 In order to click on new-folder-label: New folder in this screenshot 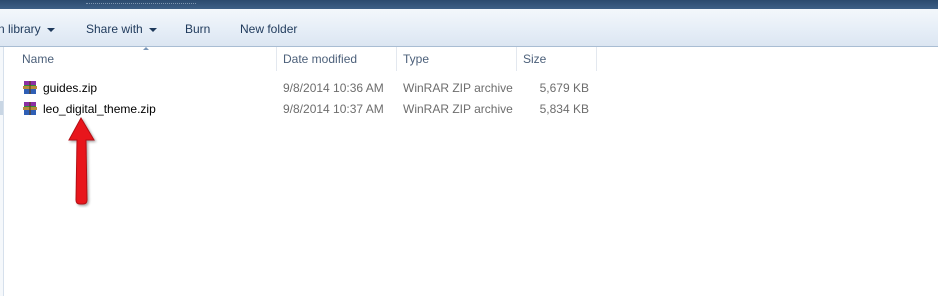, I will do `click(269, 29)`.